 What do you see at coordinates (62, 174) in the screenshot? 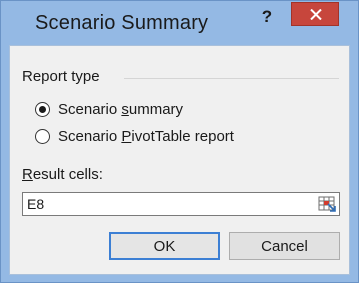
I see `result-cells-label: Result cells:` at bounding box center [62, 174].